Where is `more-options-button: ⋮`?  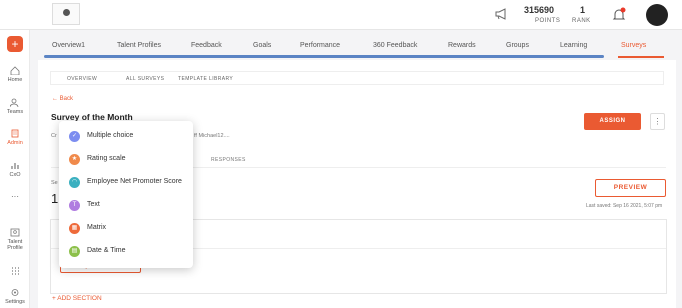
more-options-button: ⋮ is located at coordinates (657, 121).